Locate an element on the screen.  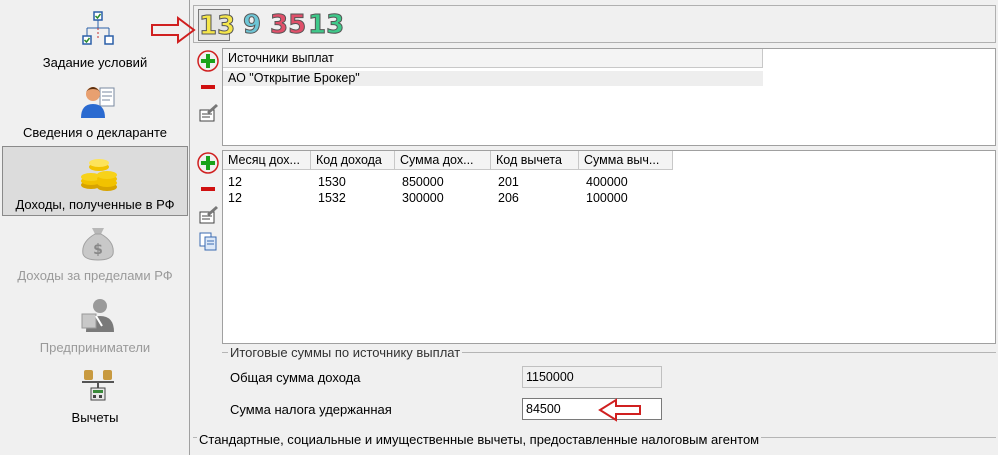
sidebar-item-income-abroad: $ Доходы за пределами РФ is located at coordinates (95, 255).